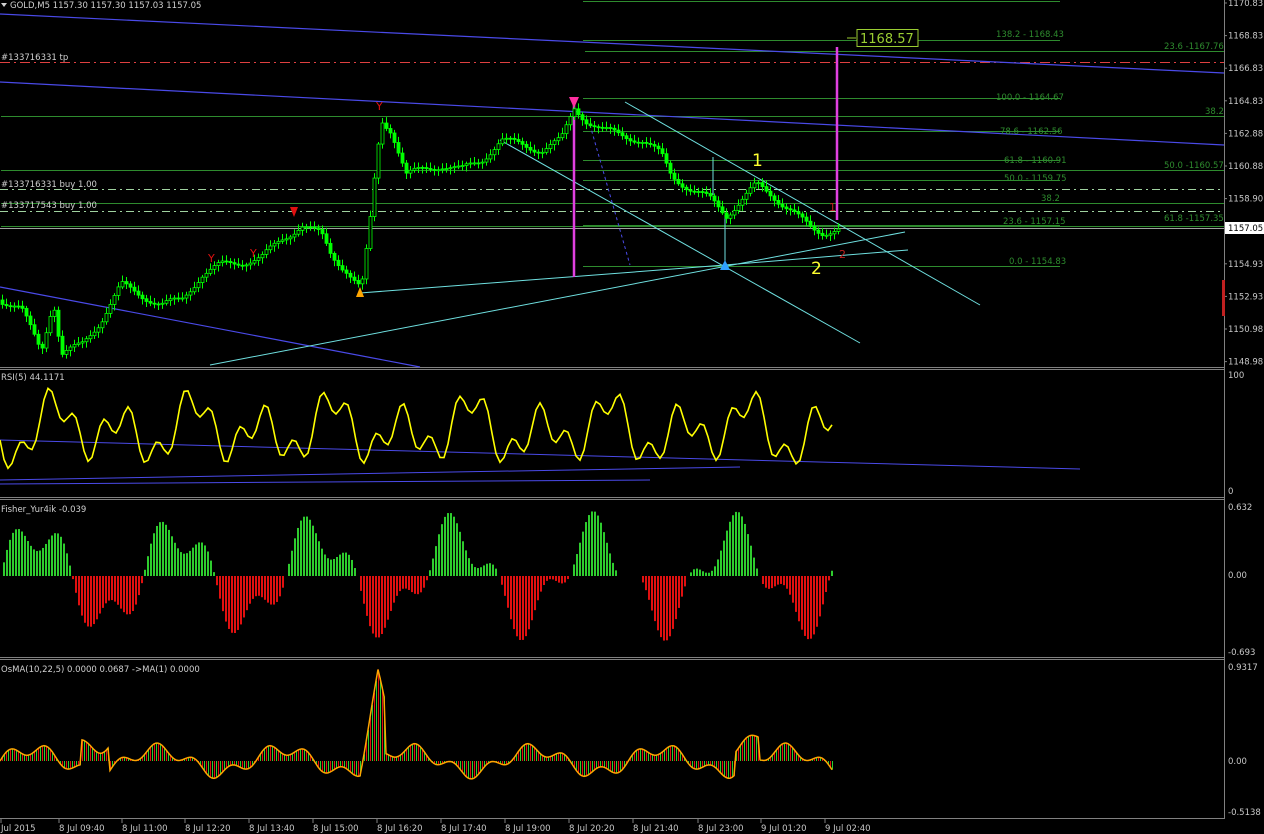 The image size is (1264, 834). Describe the element at coordinates (4, 5) in the screenshot. I see `collapse-triangle-icon` at that location.